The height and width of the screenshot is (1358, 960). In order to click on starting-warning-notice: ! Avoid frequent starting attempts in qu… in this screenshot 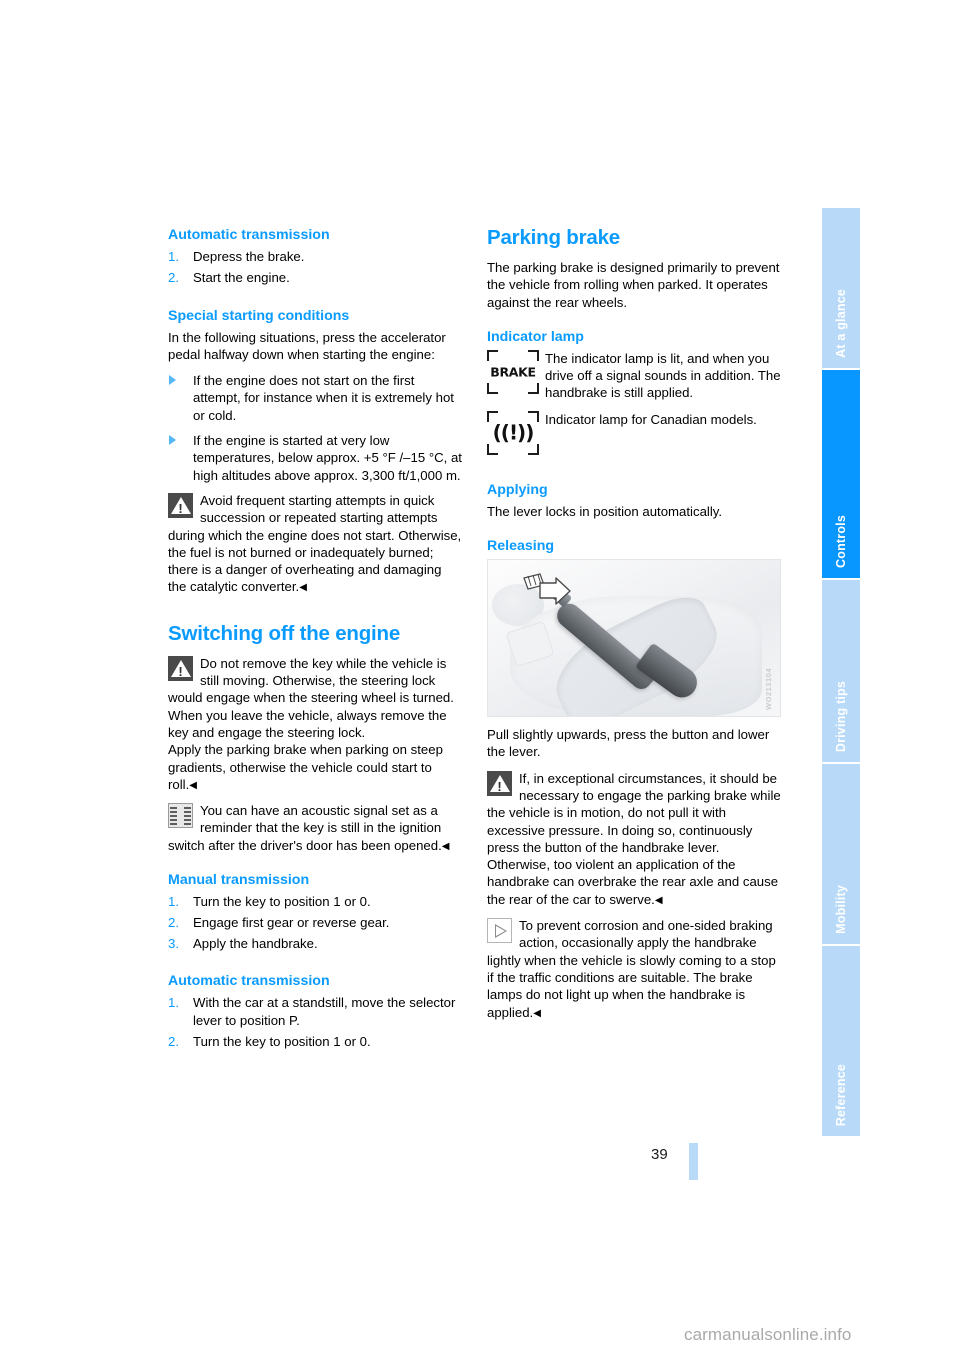, I will do `click(315, 544)`.